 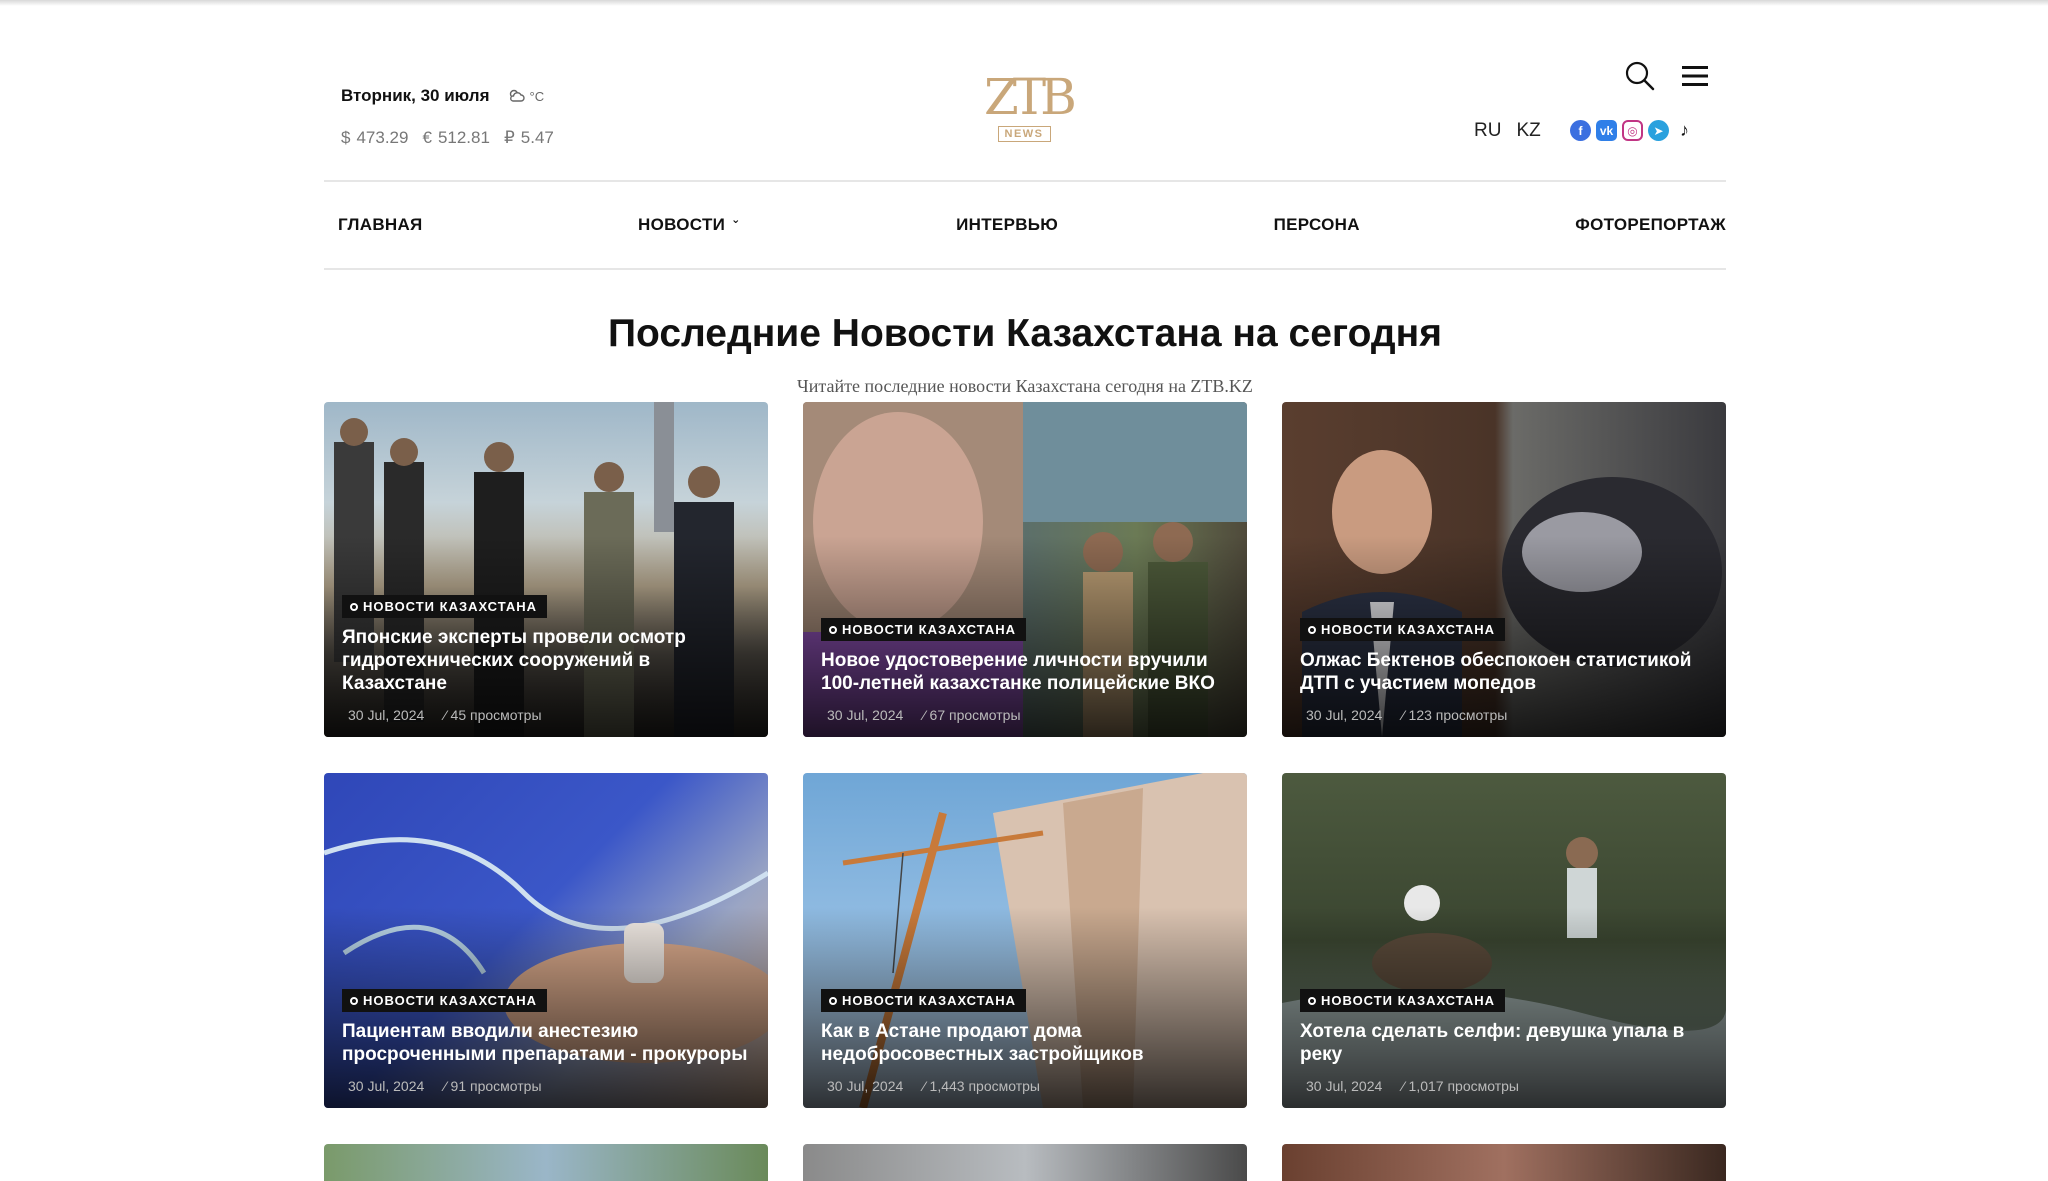 What do you see at coordinates (1007, 225) in the screenshot?
I see `nav-item-interview: ИНТЕРВЬЮ` at bounding box center [1007, 225].